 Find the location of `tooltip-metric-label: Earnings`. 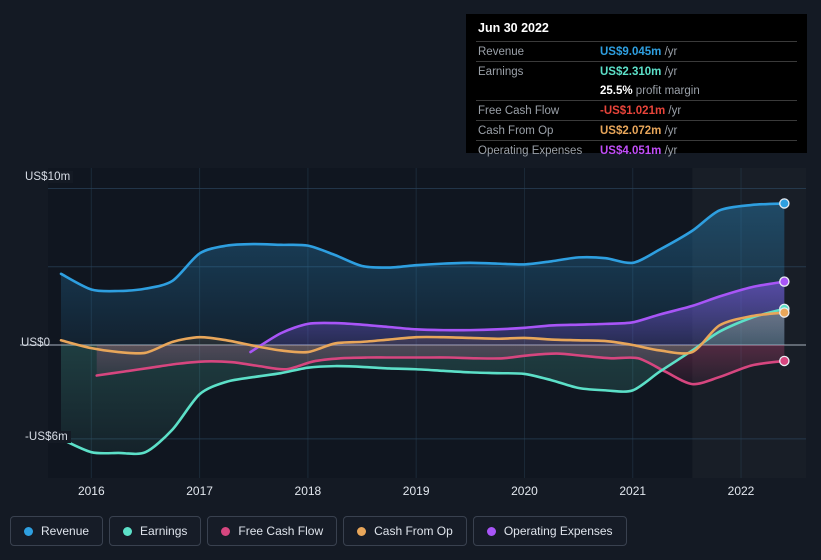

tooltip-metric-label: Earnings is located at coordinates (501, 72).